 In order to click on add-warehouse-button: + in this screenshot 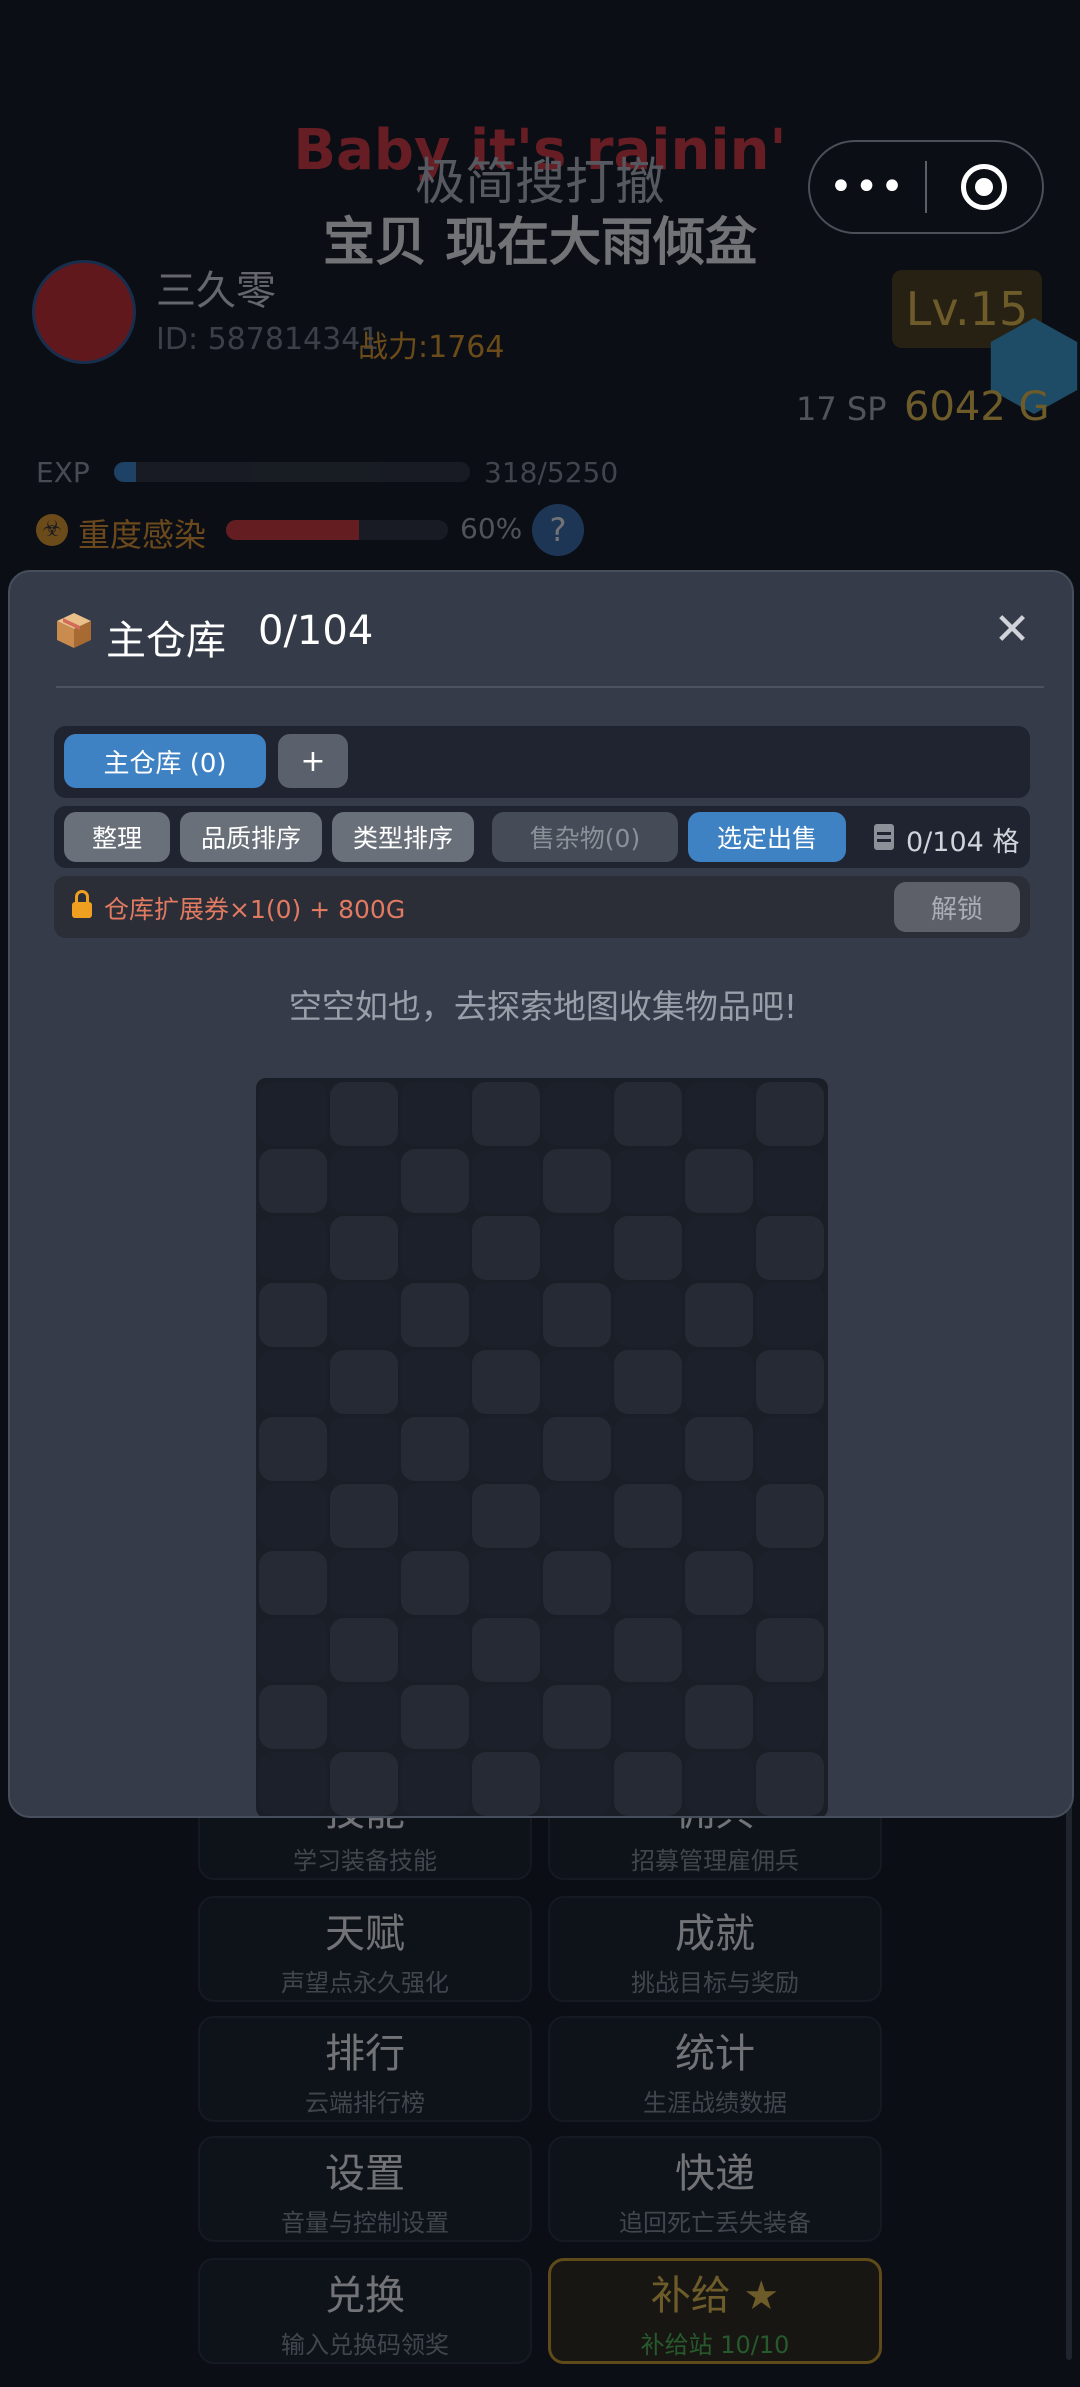, I will do `click(313, 761)`.